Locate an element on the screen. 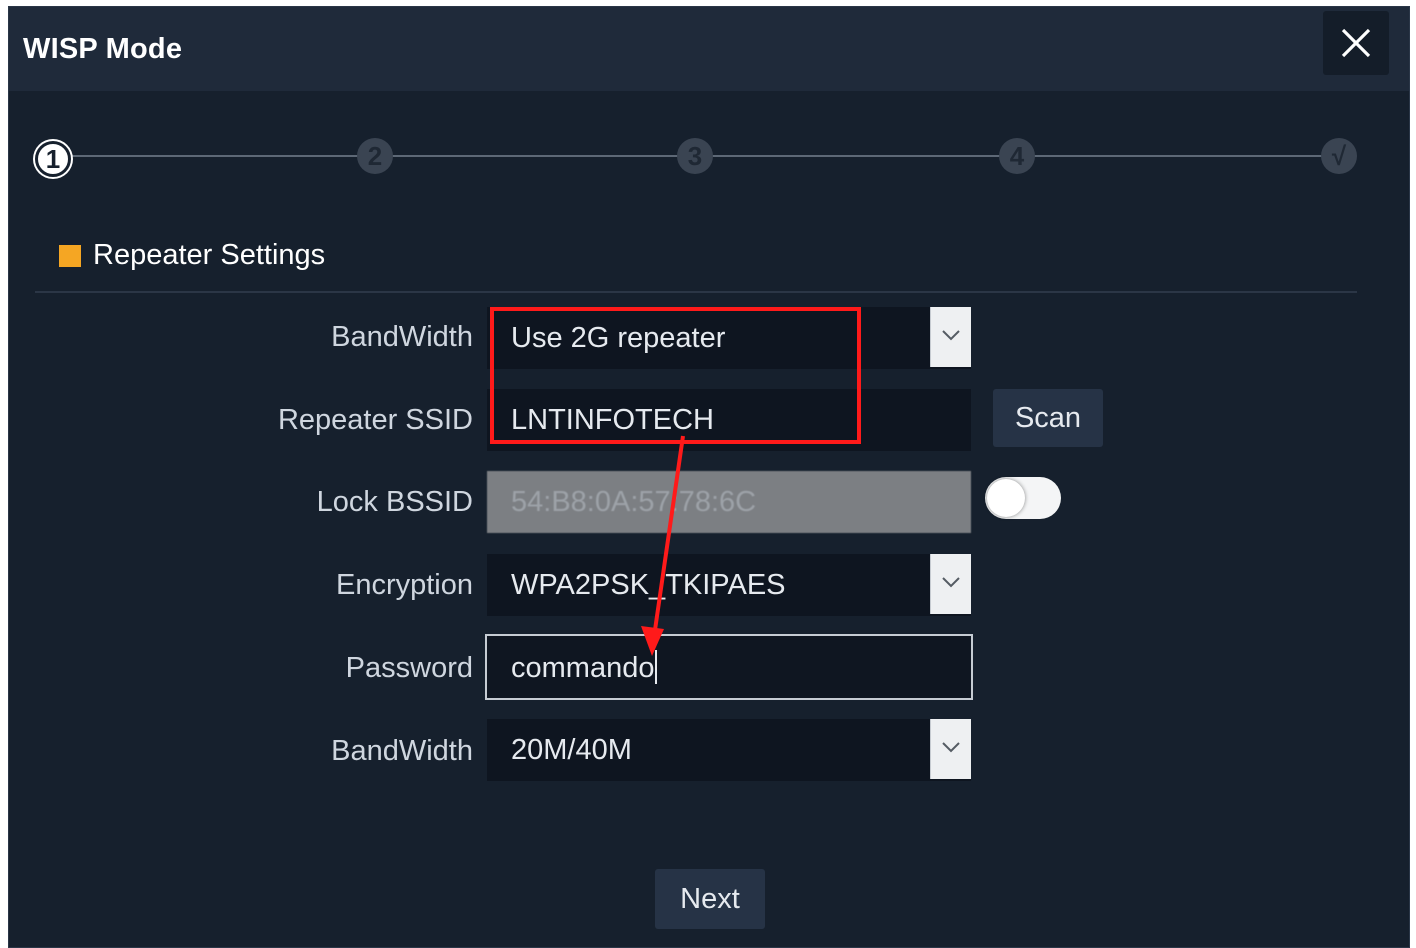 The width and height of the screenshot is (1416, 948). encryption-select: WPA2PSK_TKIPAES is located at coordinates (729, 585).